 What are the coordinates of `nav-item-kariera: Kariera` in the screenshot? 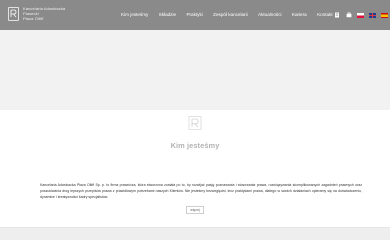 It's located at (299, 15).